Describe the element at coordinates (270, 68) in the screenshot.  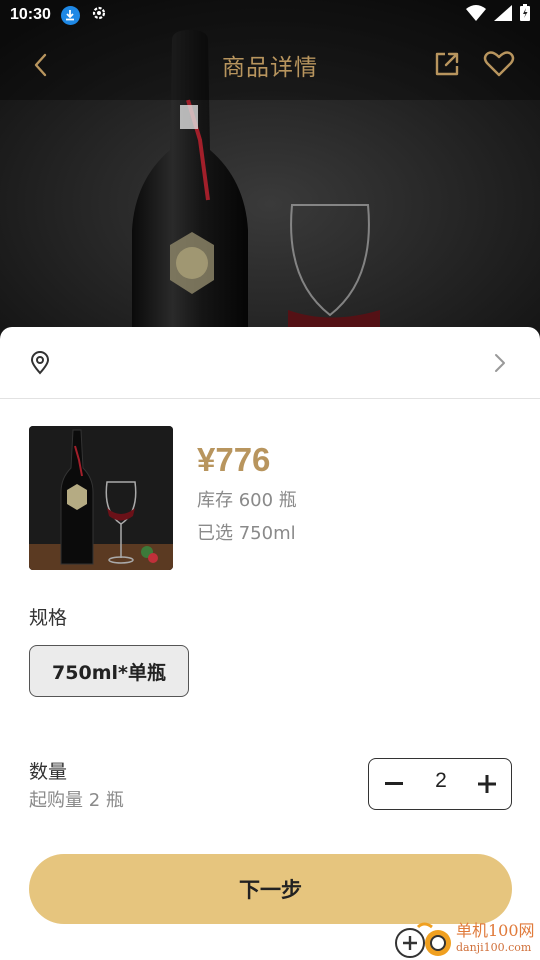
I see `page-title: 商品详情` at that location.